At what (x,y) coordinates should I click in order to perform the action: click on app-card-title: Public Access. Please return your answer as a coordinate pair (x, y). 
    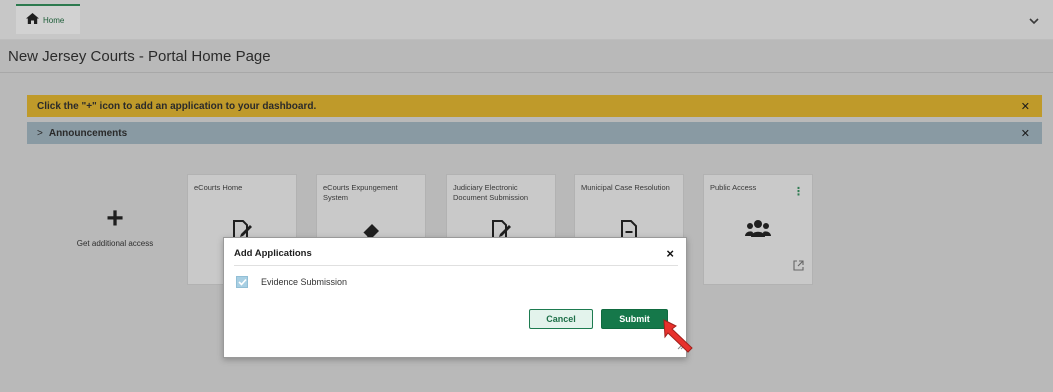
    Looking at the image, I should click on (733, 187).